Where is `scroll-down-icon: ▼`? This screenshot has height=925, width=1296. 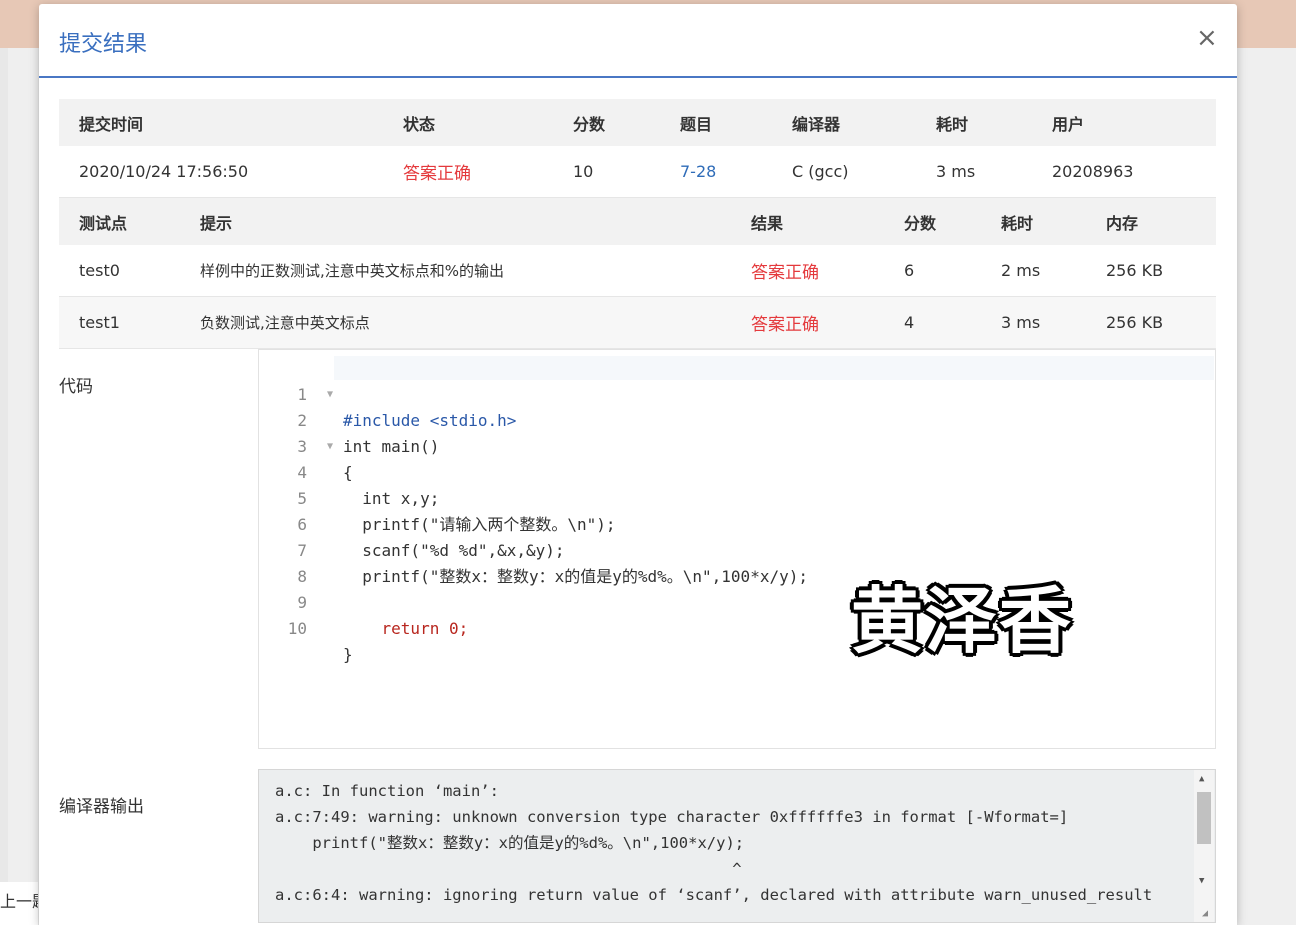 scroll-down-icon: ▼ is located at coordinates (1201, 881).